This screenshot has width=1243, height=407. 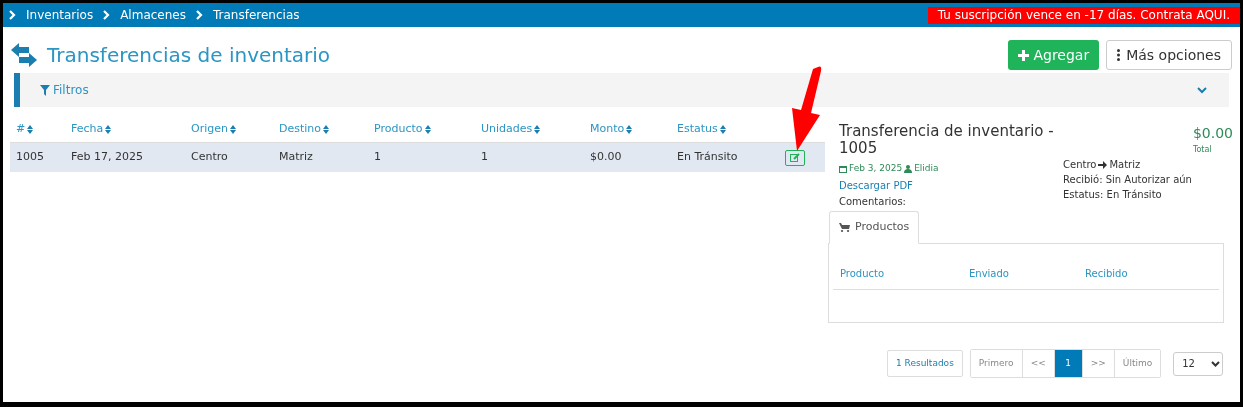 What do you see at coordinates (947, 140) in the screenshot?
I see `detail-title: Transferencia de inventario - 1005` at bounding box center [947, 140].